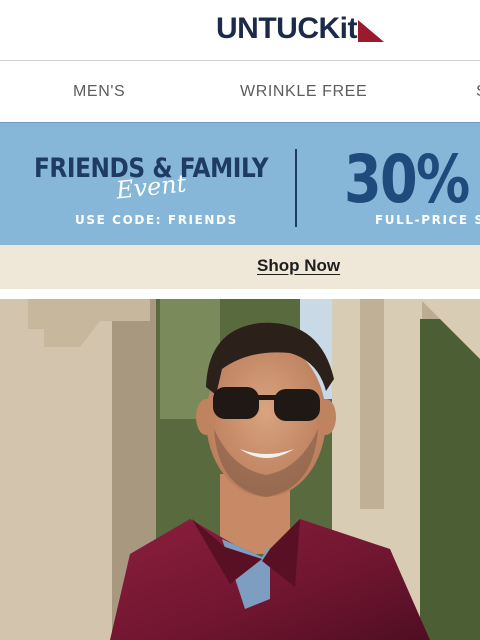 The image size is (480, 640). I want to click on nav-item-truncated: S, so click(478, 92).